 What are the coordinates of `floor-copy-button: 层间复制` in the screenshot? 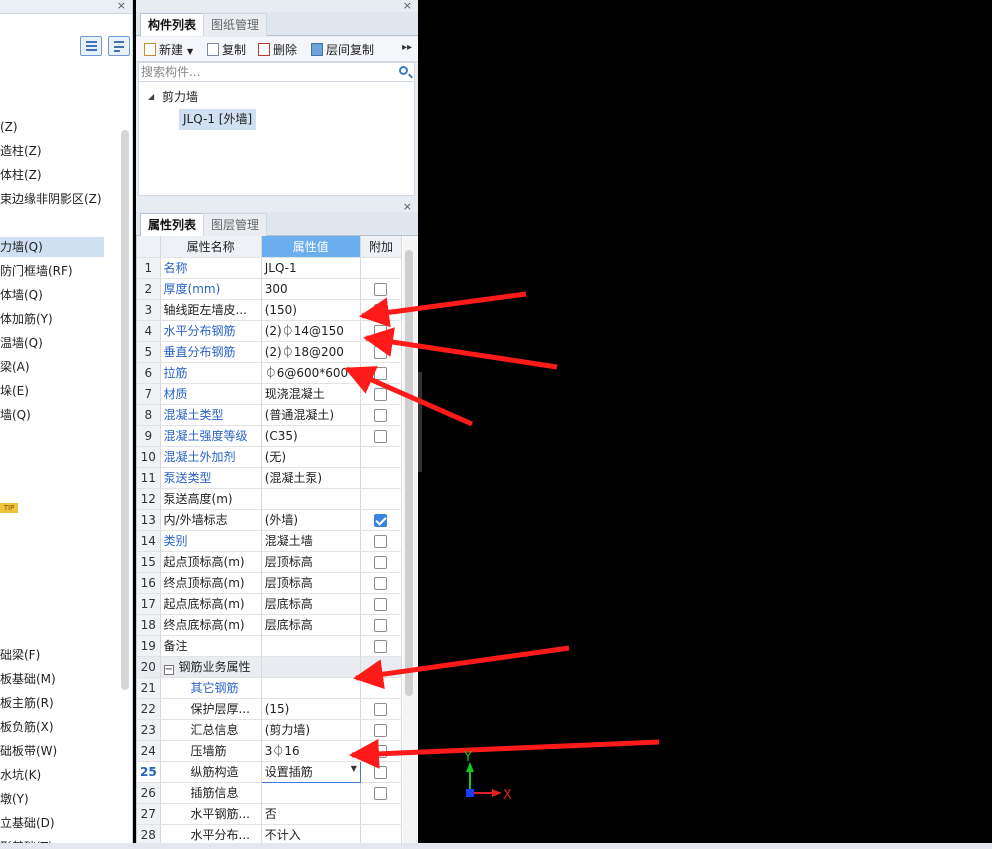 It's located at (342, 50).